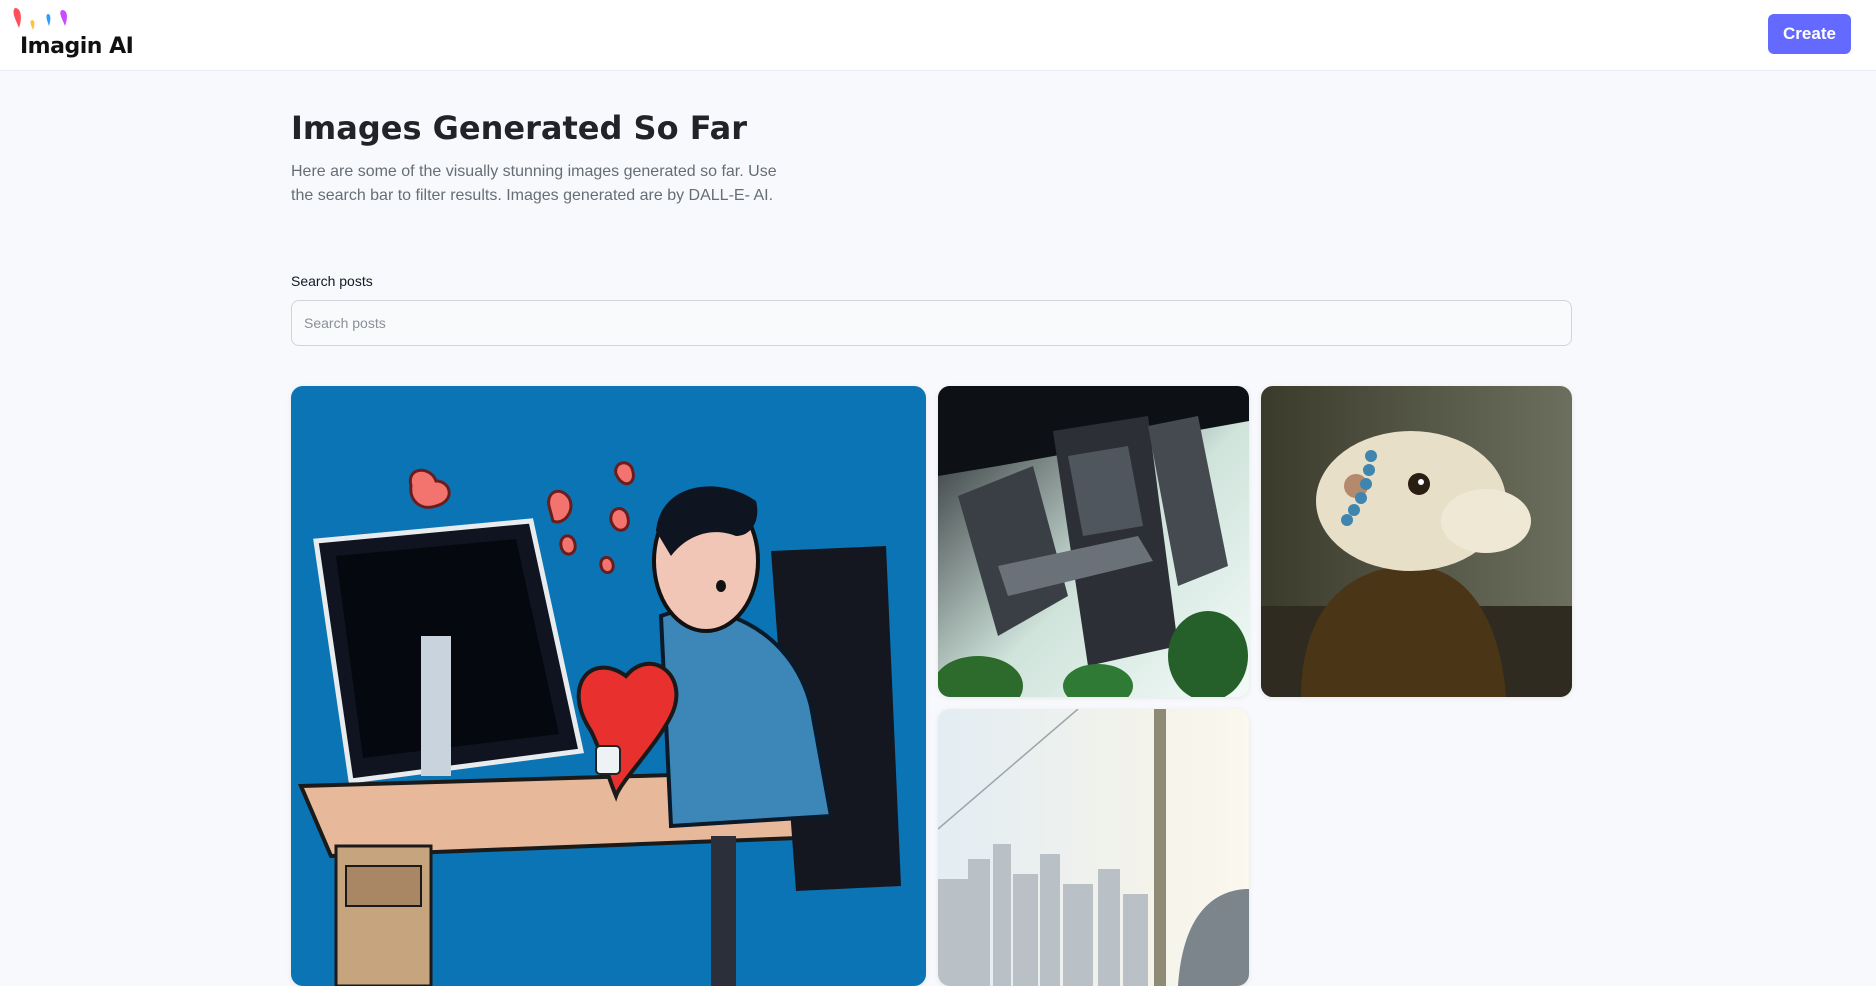  Describe the element at coordinates (332, 281) in the screenshot. I see `search-label: Search posts` at that location.